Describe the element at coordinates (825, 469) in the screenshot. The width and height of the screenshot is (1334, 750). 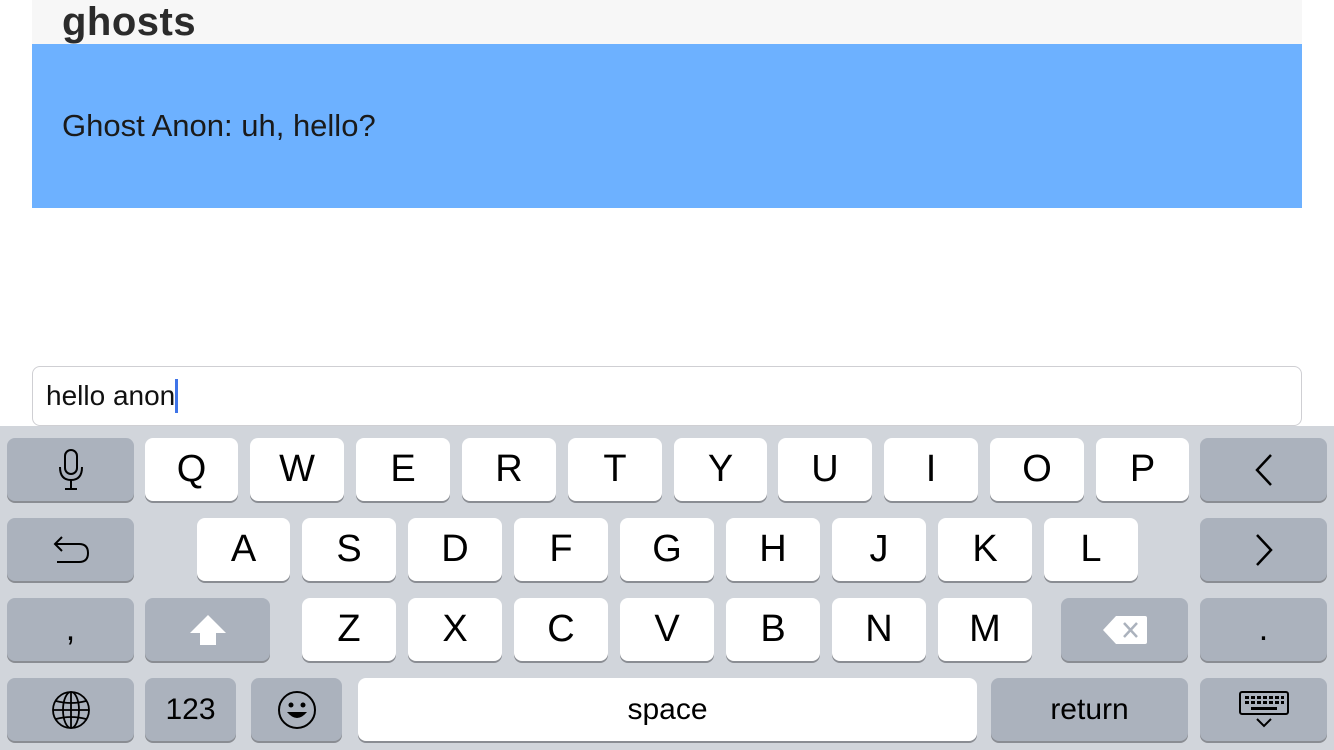
I see `key-u: U` at that location.